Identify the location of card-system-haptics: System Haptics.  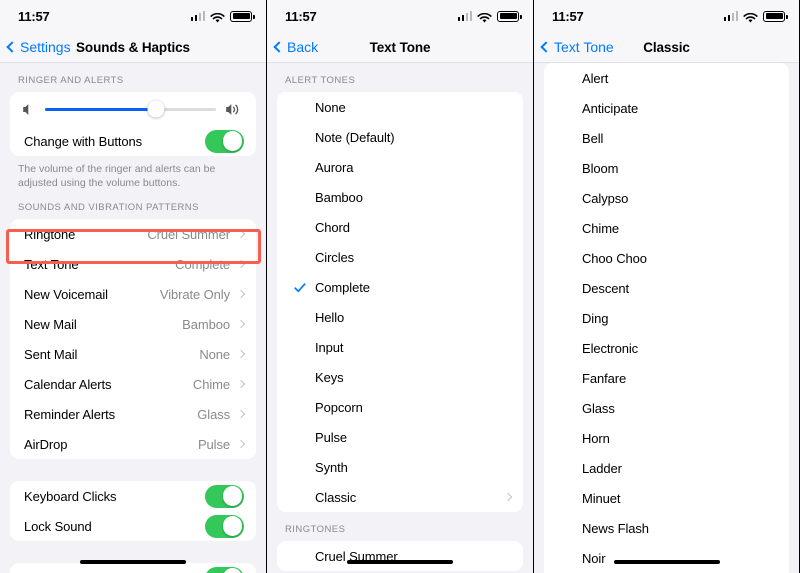
(133, 568).